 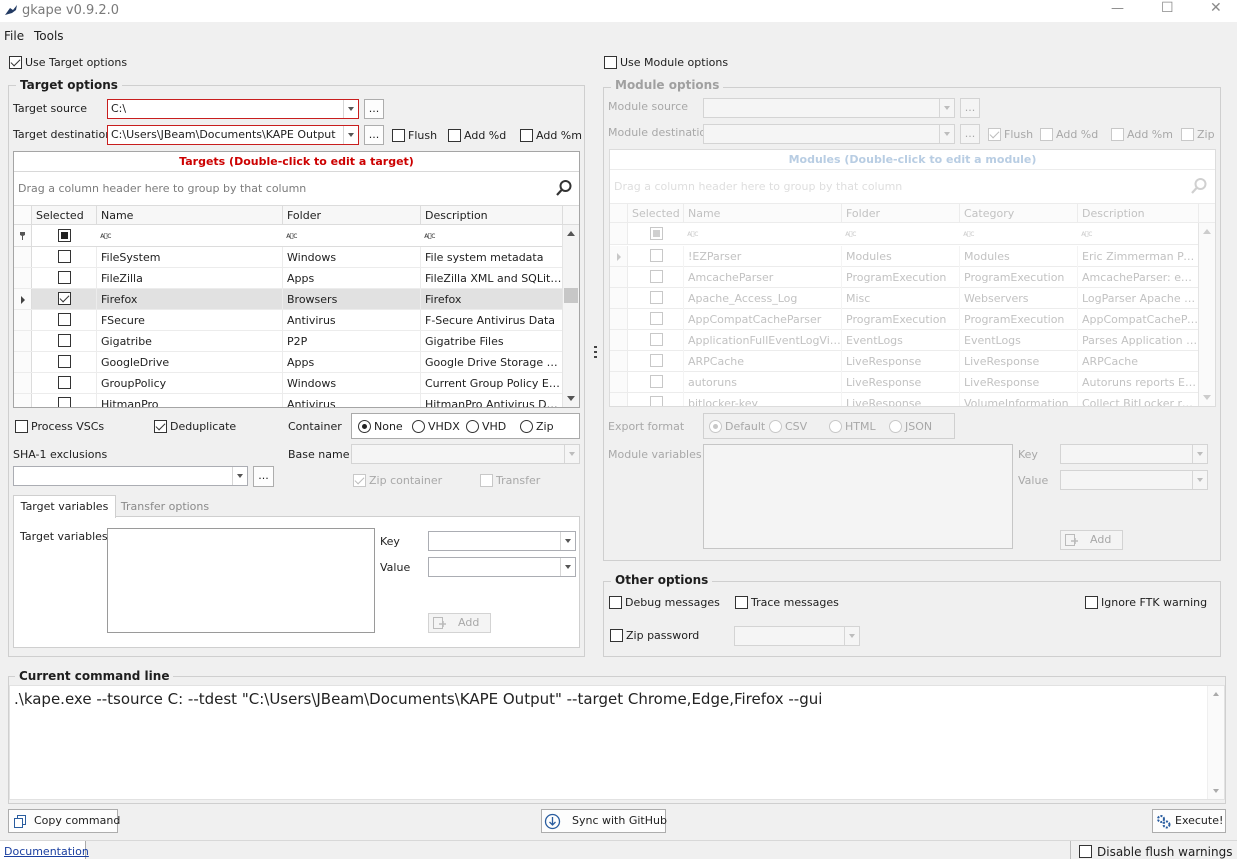 What do you see at coordinates (502, 567) in the screenshot?
I see `target-value-combo` at bounding box center [502, 567].